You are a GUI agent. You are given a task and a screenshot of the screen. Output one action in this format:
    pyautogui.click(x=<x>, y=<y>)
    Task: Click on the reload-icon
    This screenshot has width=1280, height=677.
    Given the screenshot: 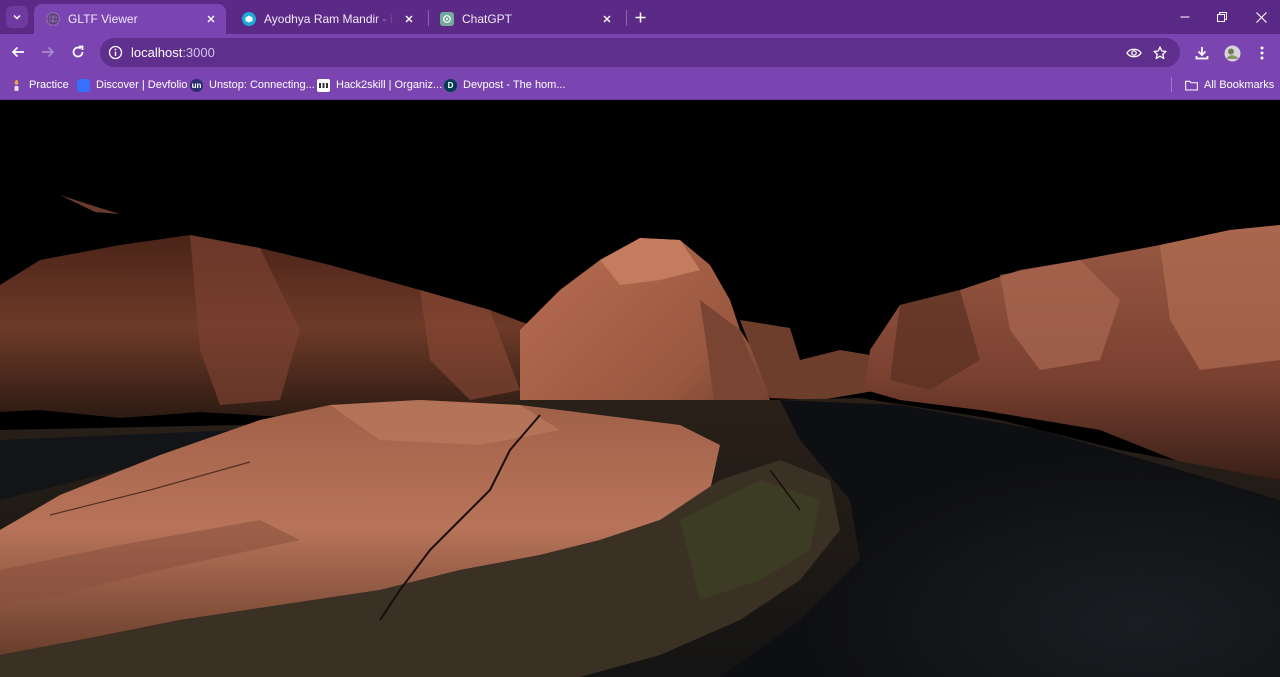 What is the action you would take?
    pyautogui.click(x=78, y=51)
    